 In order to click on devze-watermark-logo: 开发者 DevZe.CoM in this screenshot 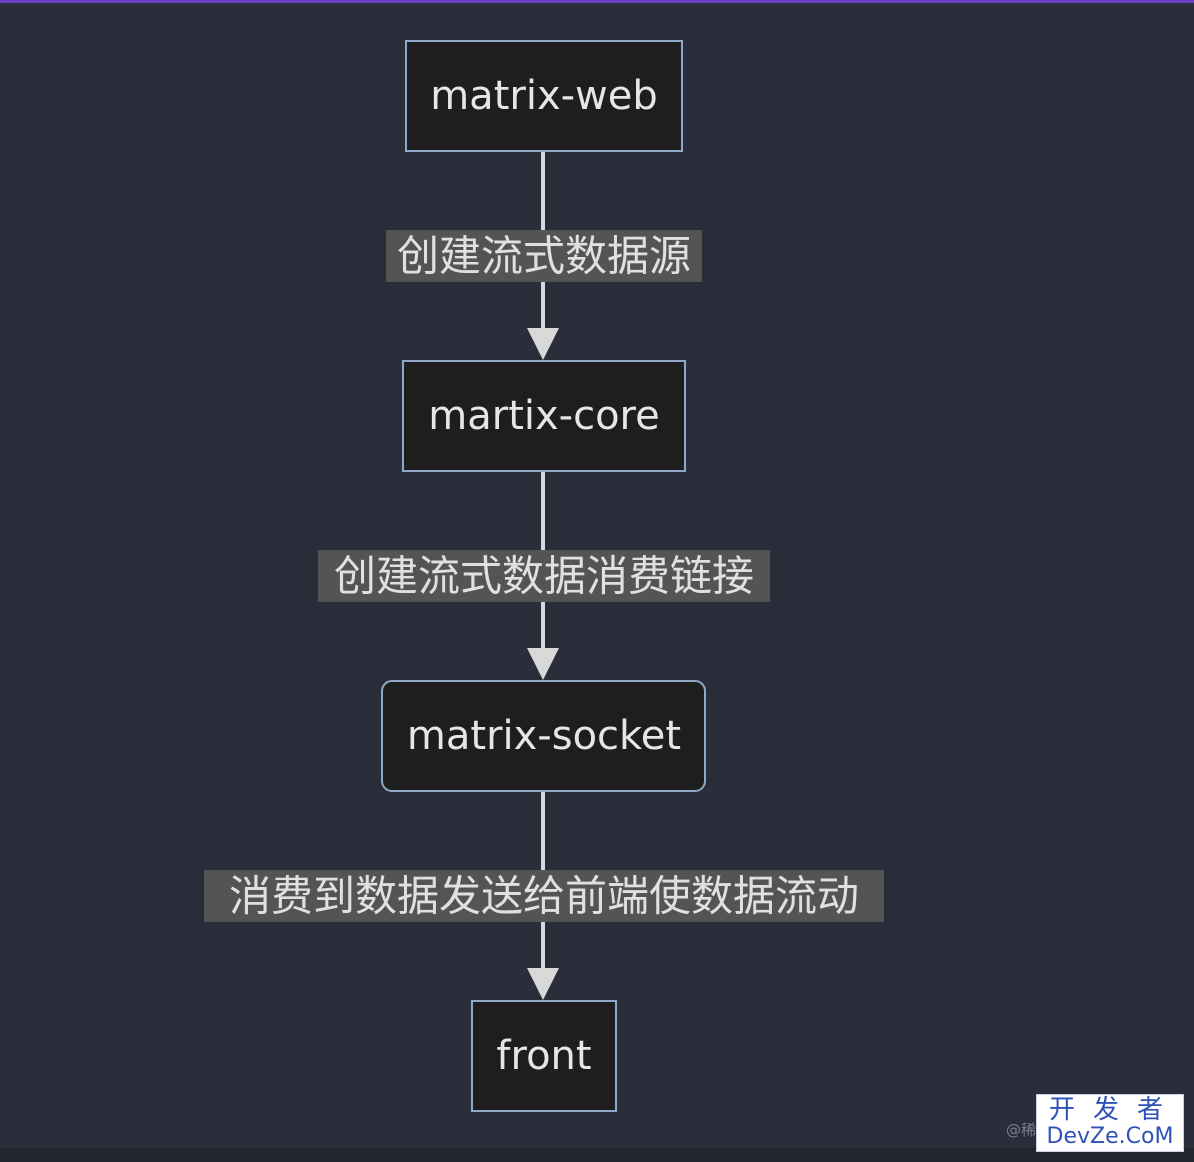, I will do `click(1110, 1123)`.